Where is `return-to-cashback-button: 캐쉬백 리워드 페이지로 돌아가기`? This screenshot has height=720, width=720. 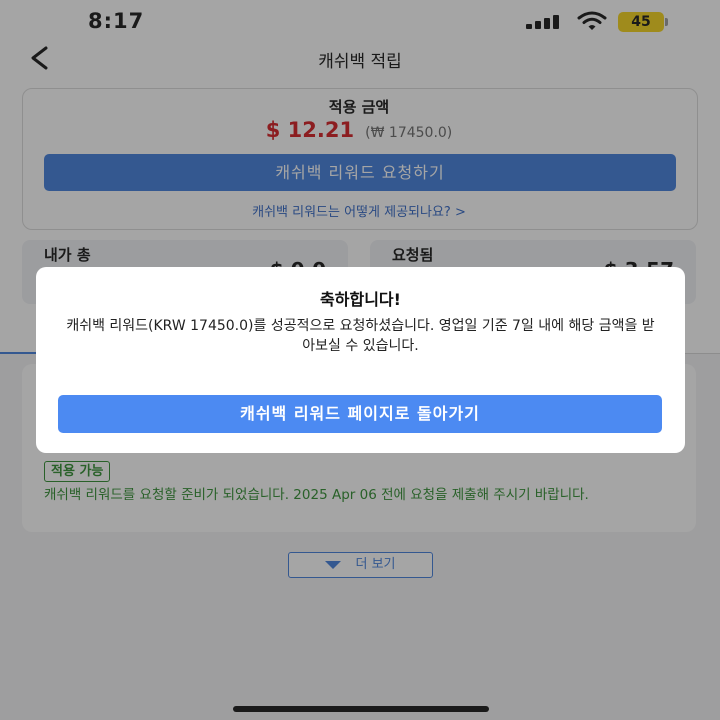 return-to-cashback-button: 캐쉬백 리워드 페이지로 돌아가기 is located at coordinates (360, 414).